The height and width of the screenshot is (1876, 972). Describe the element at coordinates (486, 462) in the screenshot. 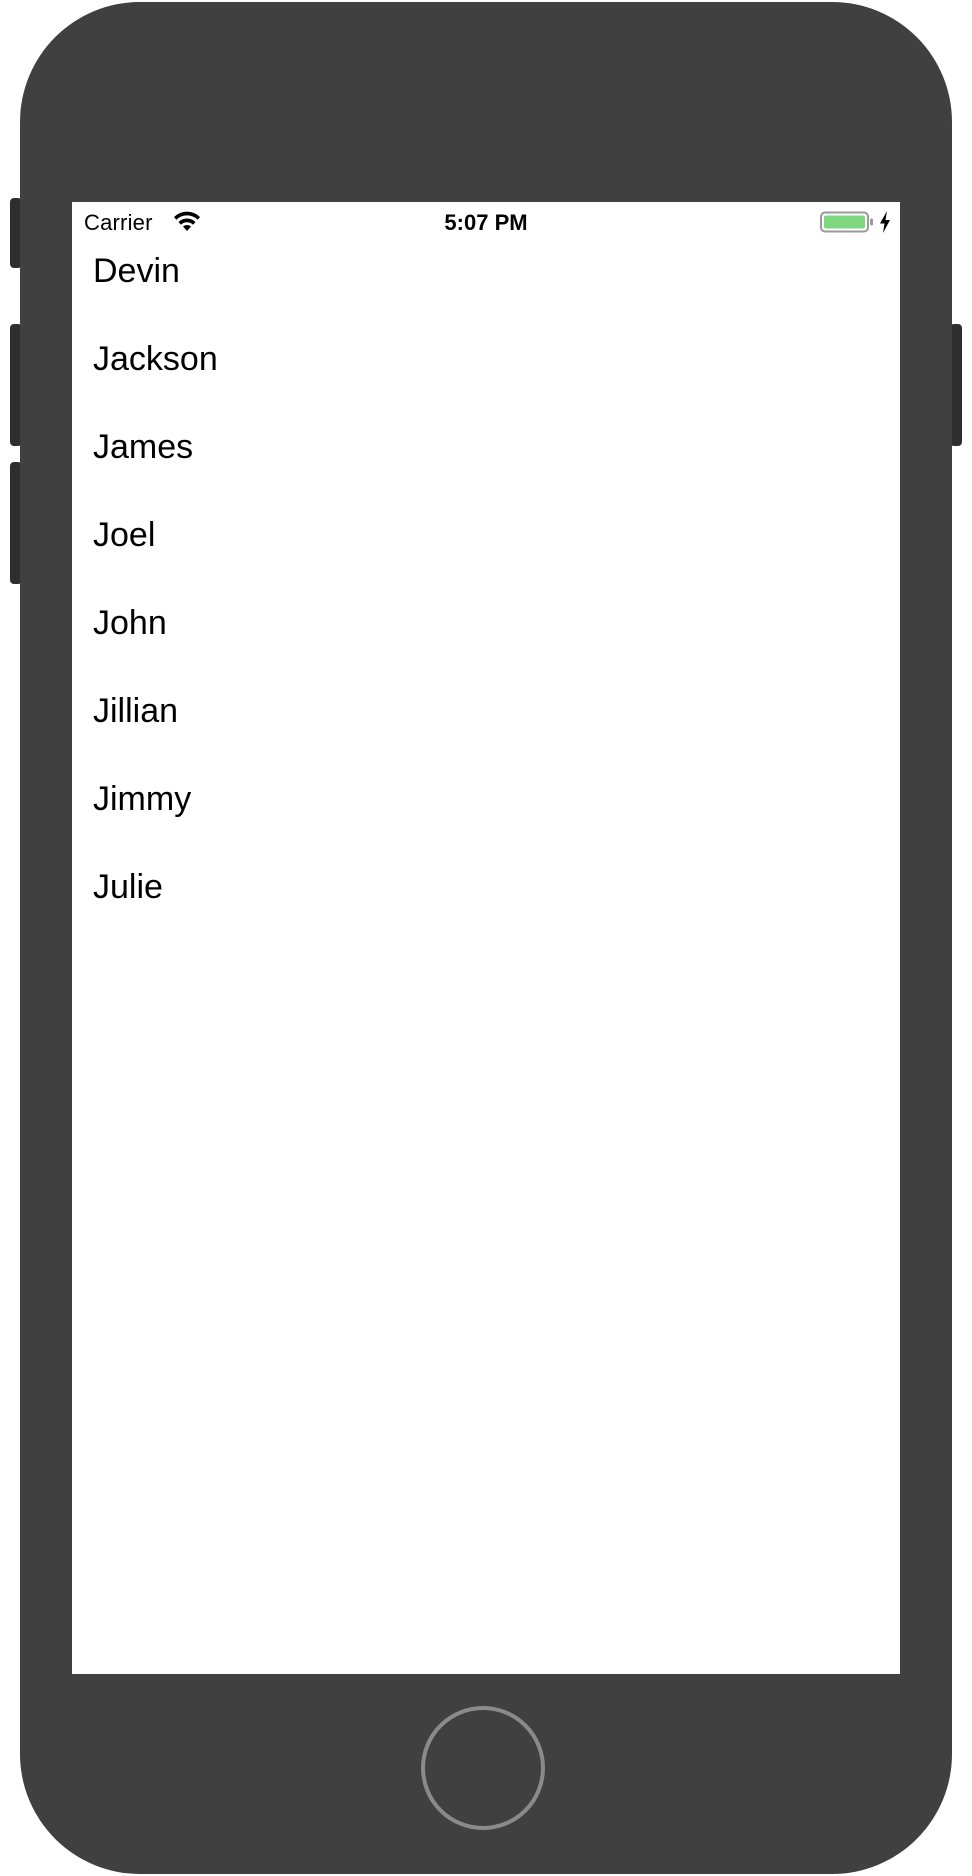

I see `list-item: James` at that location.